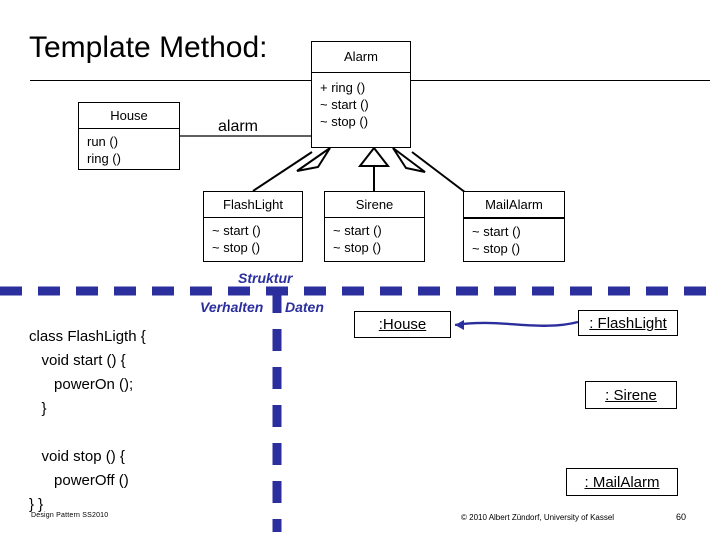  What do you see at coordinates (514, 205) in the screenshot?
I see `class-name-mailalarm: MailAlarm` at bounding box center [514, 205].